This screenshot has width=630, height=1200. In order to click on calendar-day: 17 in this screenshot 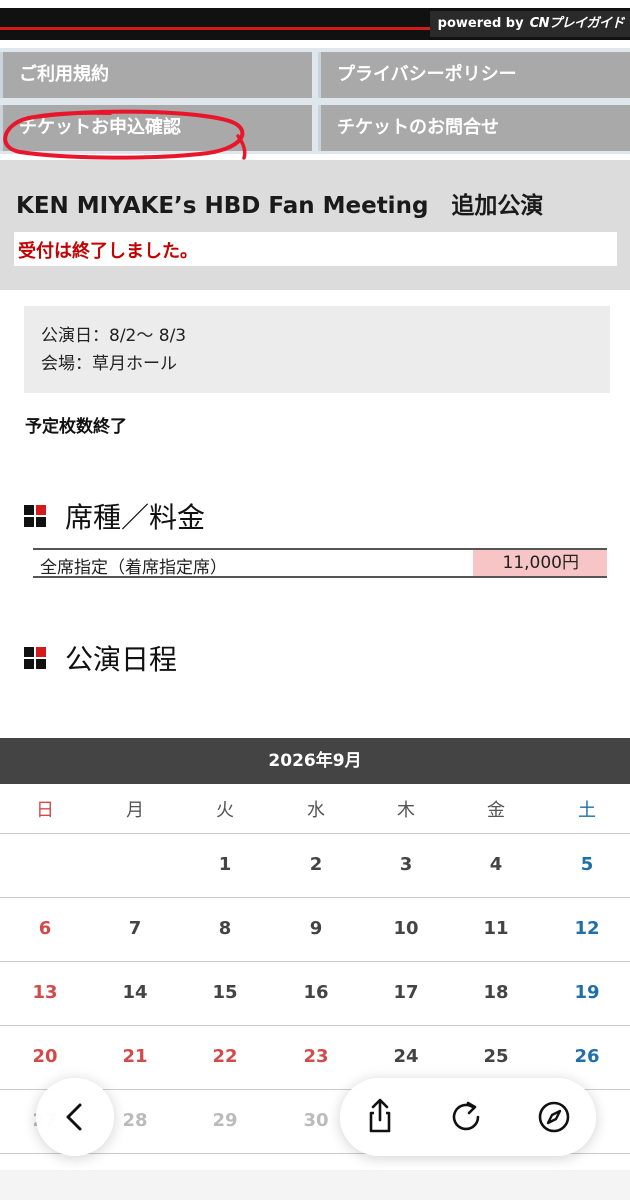, I will do `click(406, 992)`.